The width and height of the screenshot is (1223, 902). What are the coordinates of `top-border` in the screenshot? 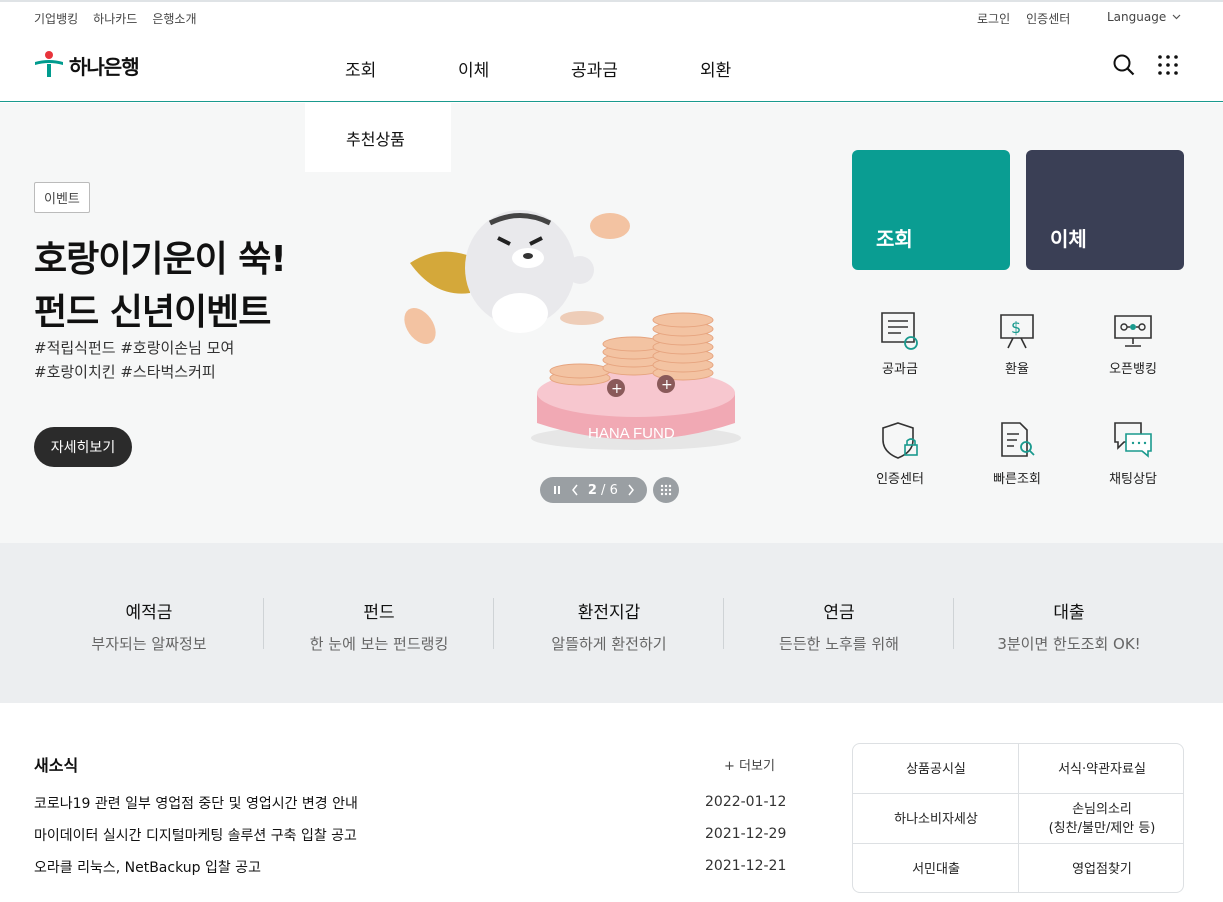 It's located at (611, 1).